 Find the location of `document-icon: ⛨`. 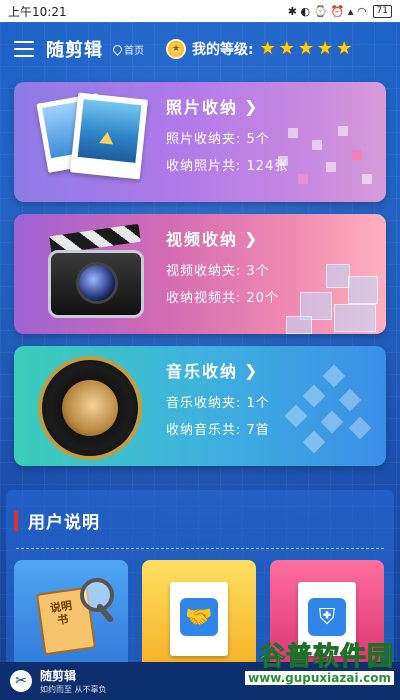

document-icon: ⛨ is located at coordinates (327, 619).